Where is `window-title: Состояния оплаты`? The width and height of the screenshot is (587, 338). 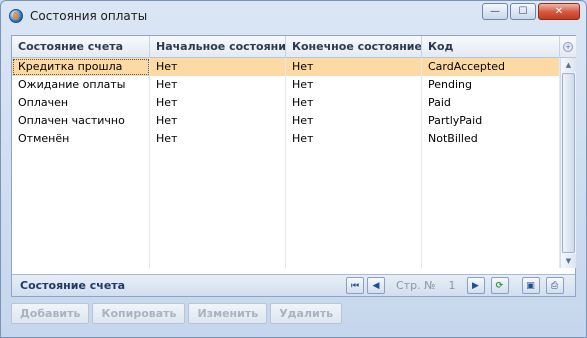
window-title: Состояния оплаты is located at coordinates (89, 16).